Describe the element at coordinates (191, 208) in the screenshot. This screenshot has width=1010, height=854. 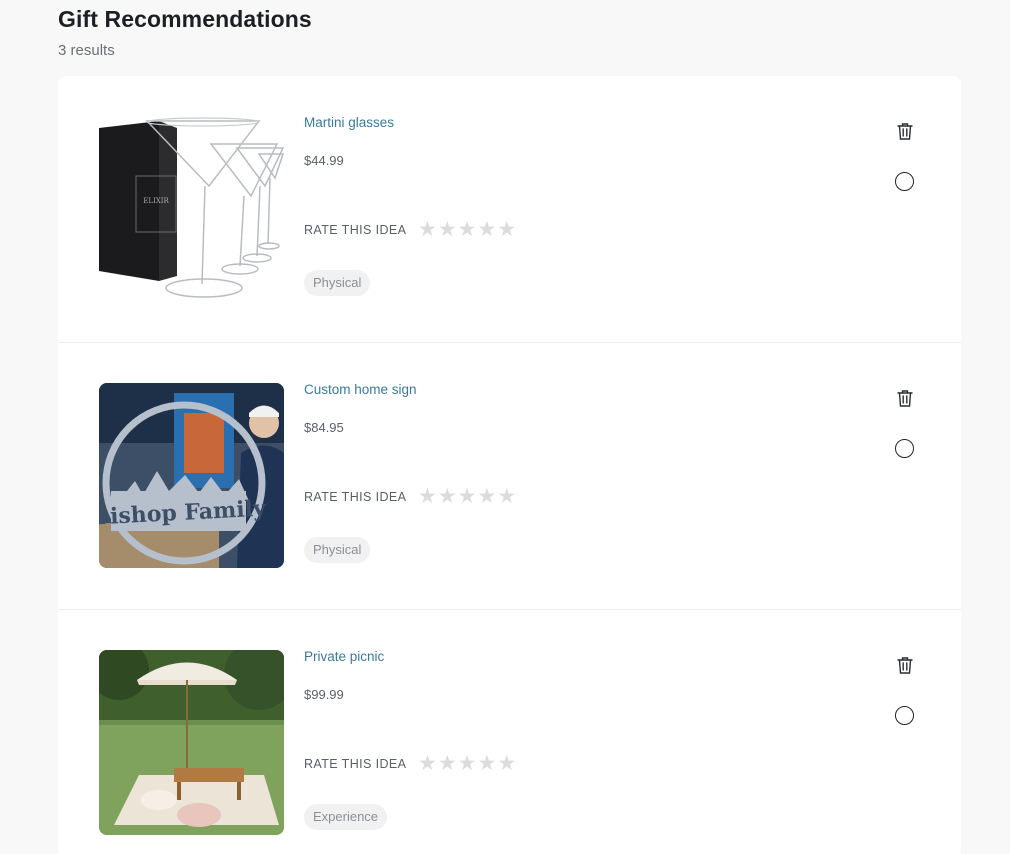
I see `martini-glasses-image: ELIXIR` at that location.